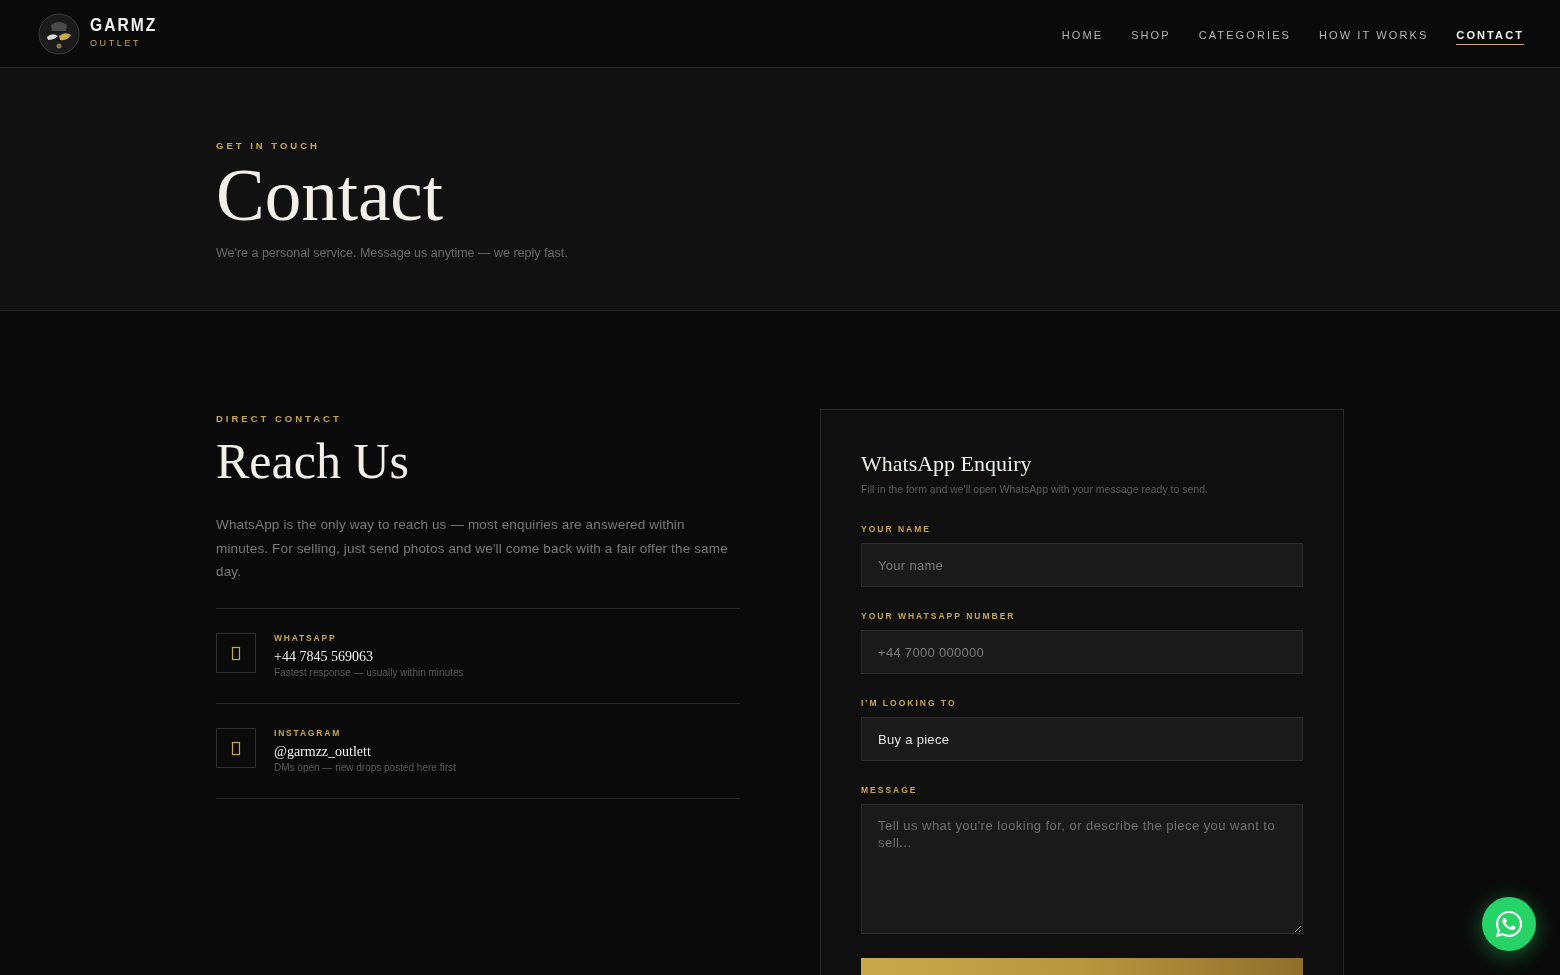 This screenshot has width=1560, height=975. What do you see at coordinates (896, 529) in the screenshot?
I see `field-label: YOUR NAME` at bounding box center [896, 529].